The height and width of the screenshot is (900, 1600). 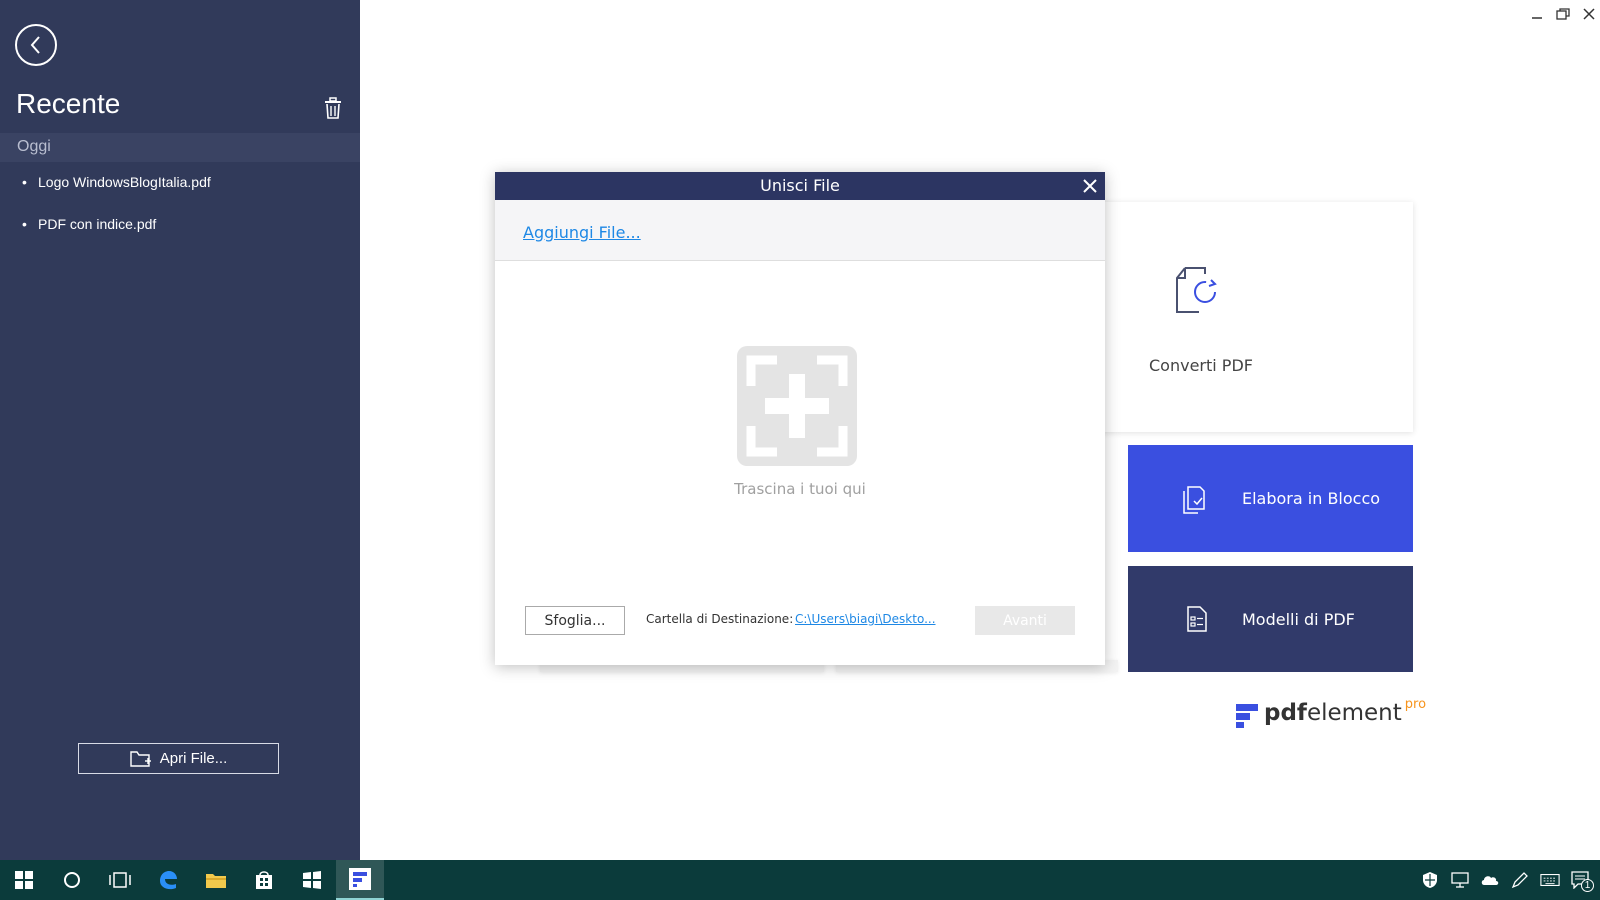 I want to click on template-document-icon, so click(x=1197, y=619).